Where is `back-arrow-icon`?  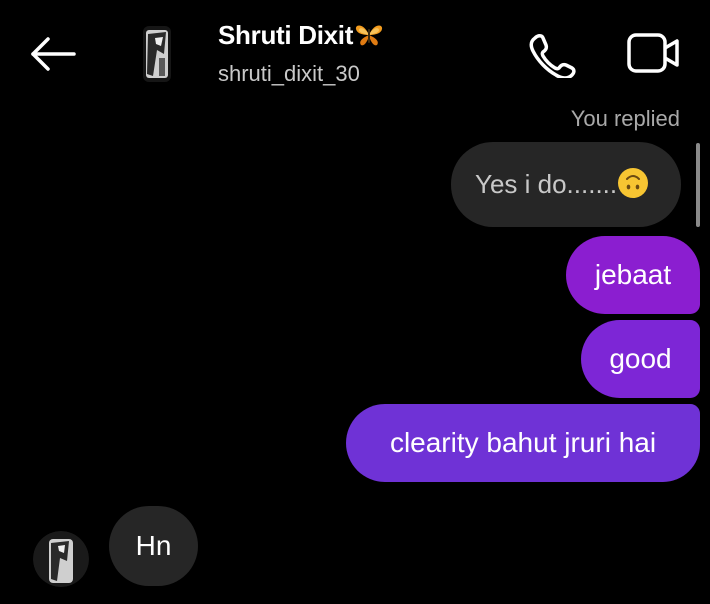
back-arrow-icon is located at coordinates (53, 54).